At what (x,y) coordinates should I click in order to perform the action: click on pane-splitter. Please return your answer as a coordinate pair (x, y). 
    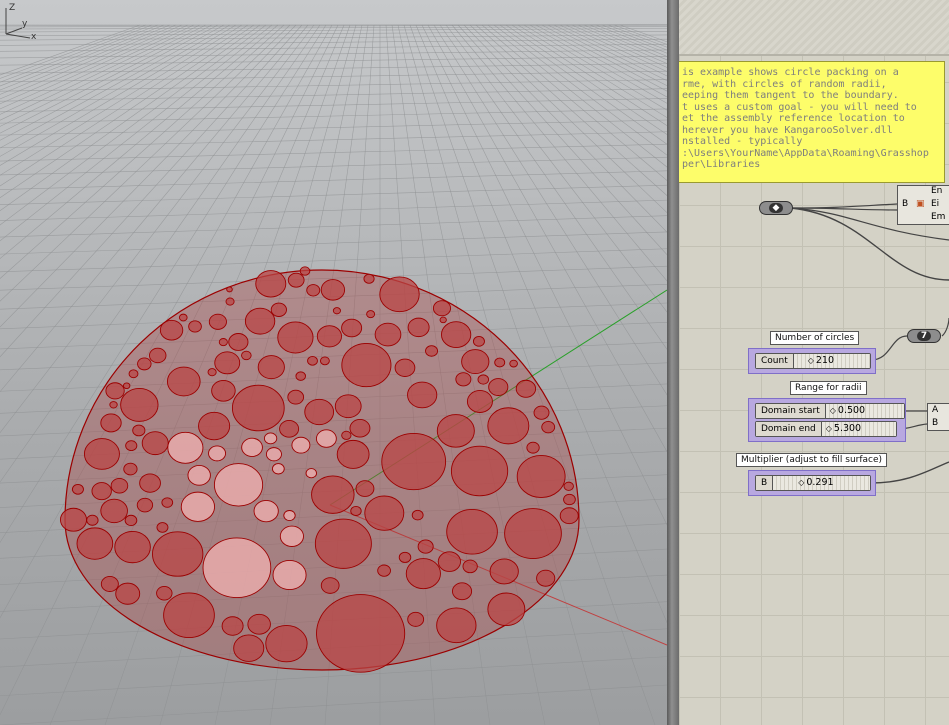
    Looking at the image, I should click on (673, 362).